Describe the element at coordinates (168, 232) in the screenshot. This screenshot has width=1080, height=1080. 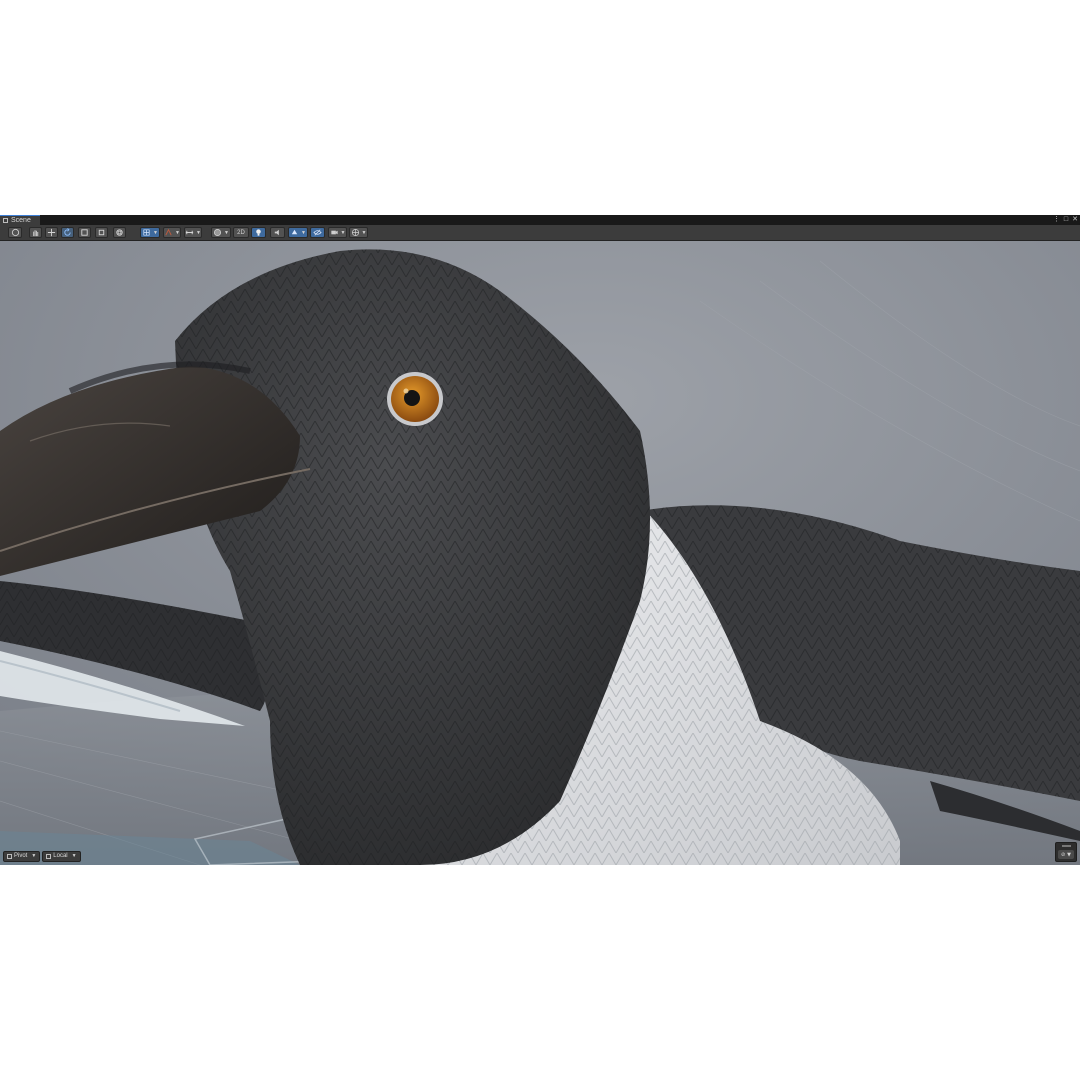
I see `snap-icon` at that location.